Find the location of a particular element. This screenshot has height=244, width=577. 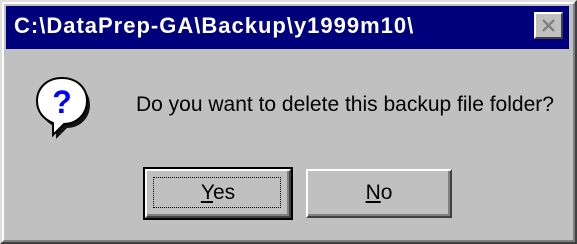

yes-button-label: Yes is located at coordinates (218, 192).